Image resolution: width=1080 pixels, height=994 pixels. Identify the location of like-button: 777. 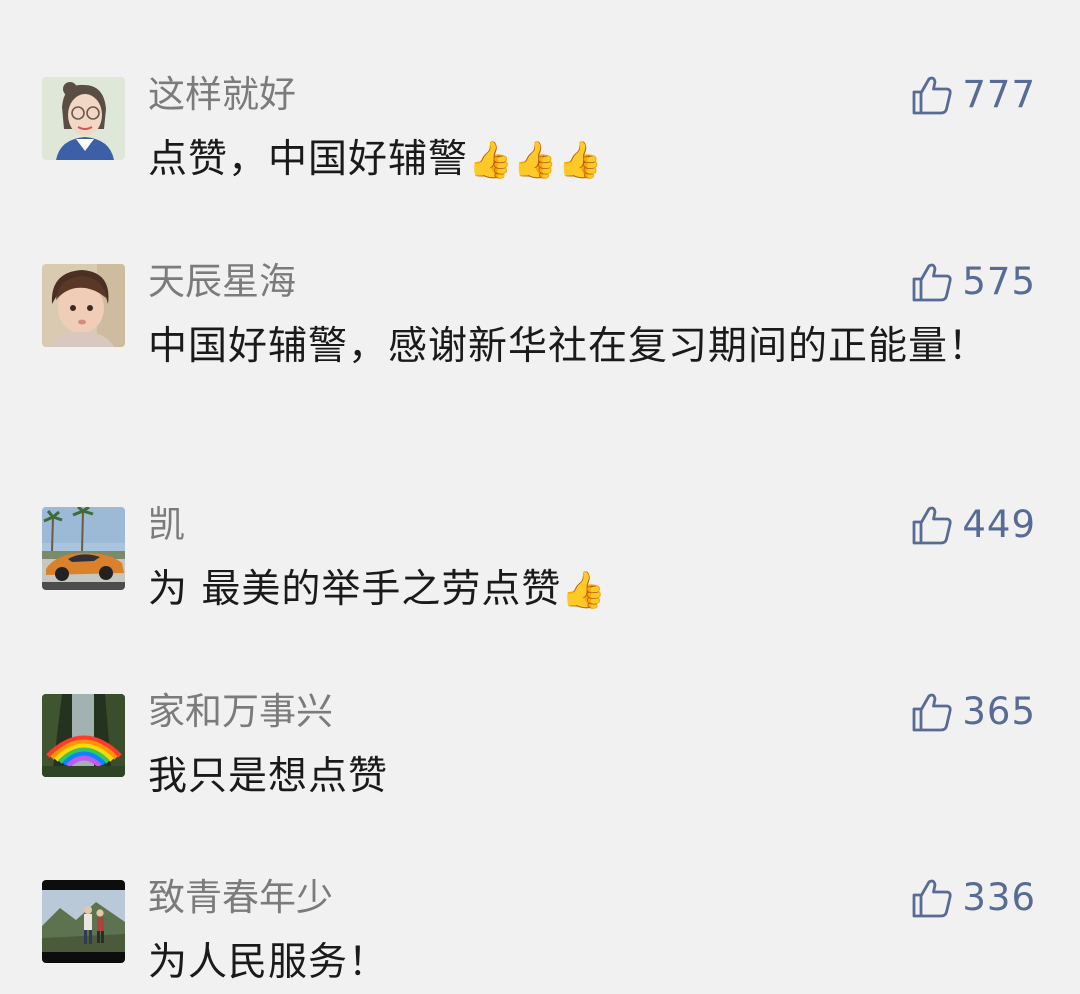
(973, 95).